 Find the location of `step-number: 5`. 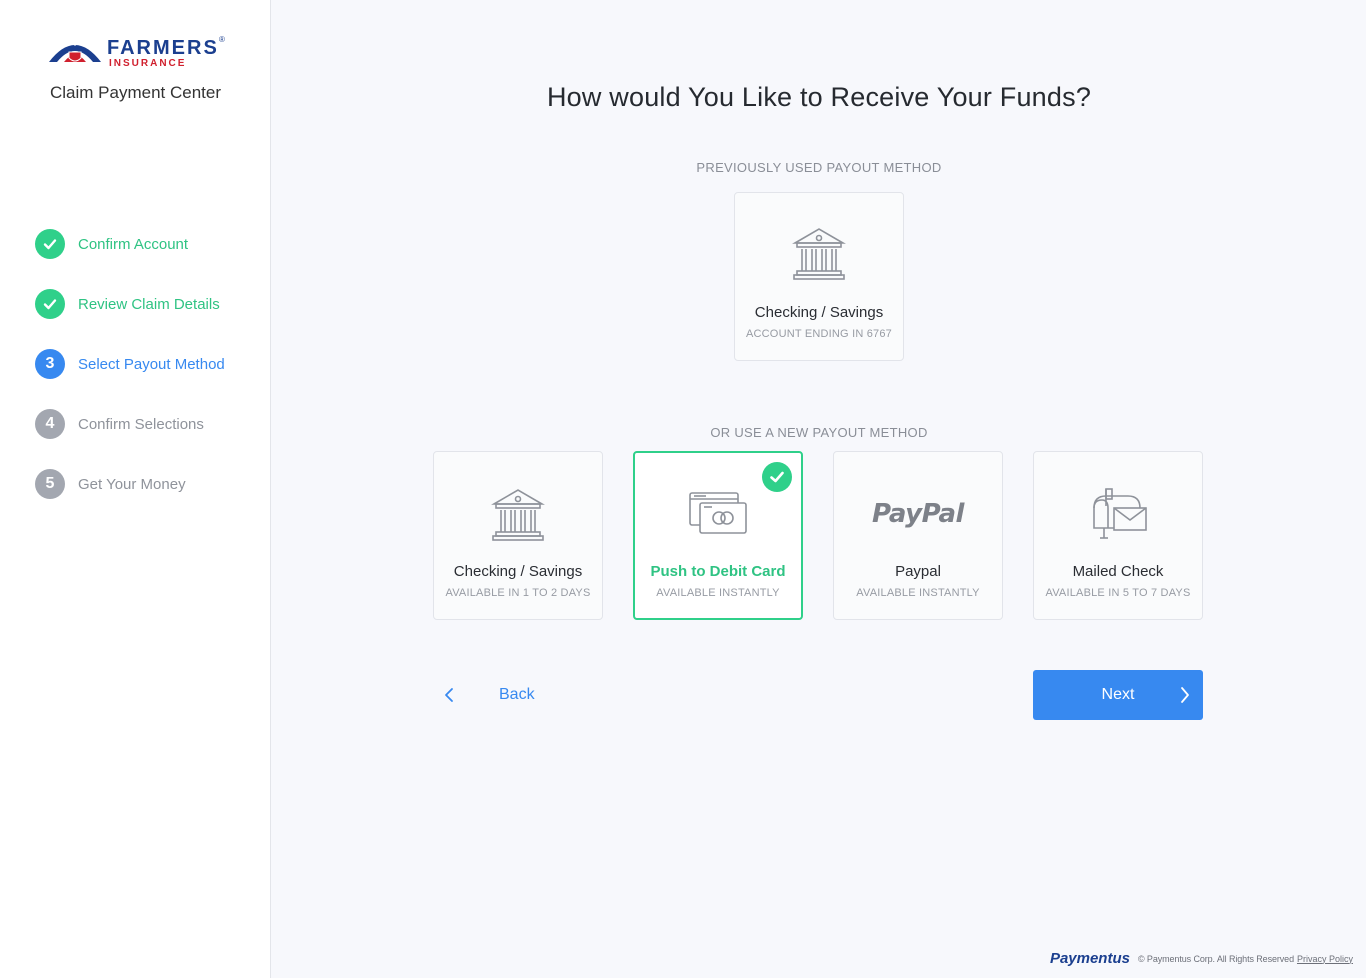

step-number: 5 is located at coordinates (50, 484).